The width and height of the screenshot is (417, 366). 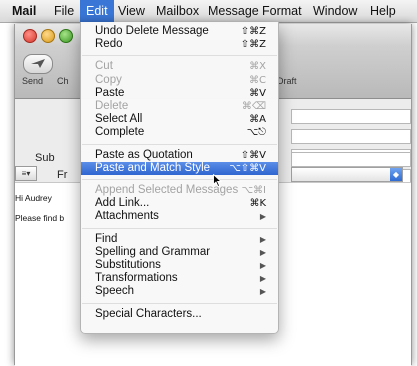 I want to click on menubar-item-mailbox: Mailbox, so click(x=177, y=11).